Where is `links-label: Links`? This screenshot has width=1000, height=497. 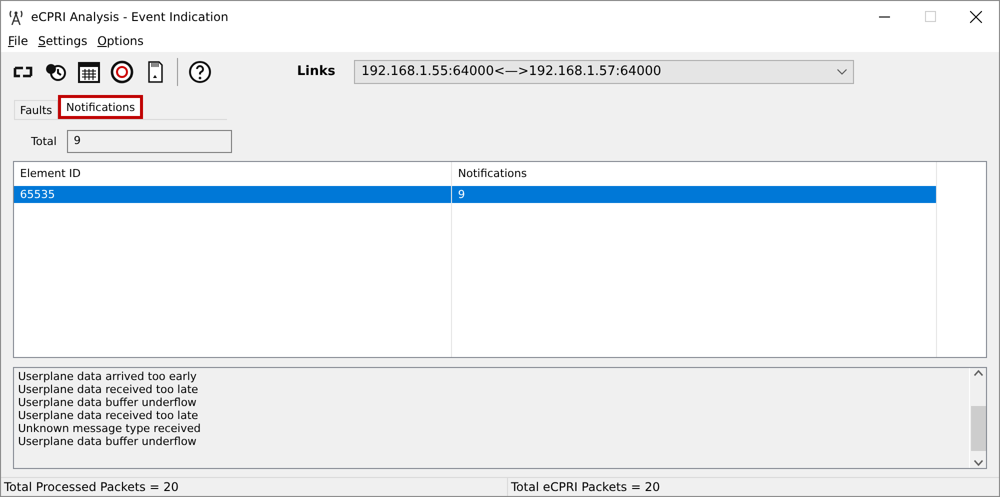
links-label: Links is located at coordinates (316, 71).